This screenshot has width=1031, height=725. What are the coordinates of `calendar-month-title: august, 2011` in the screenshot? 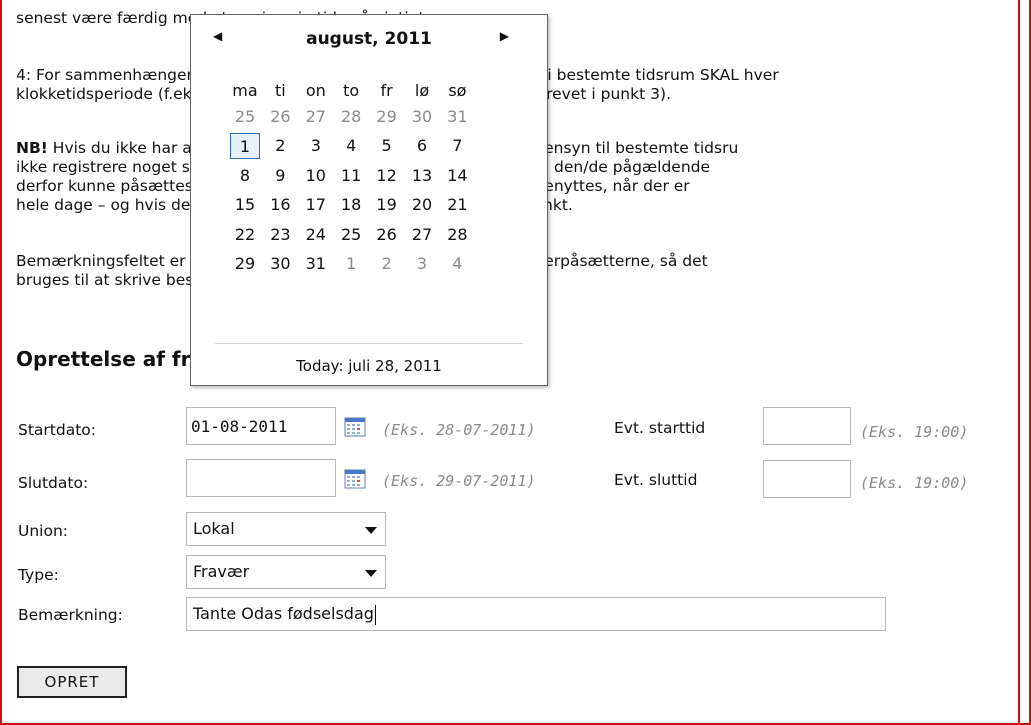 It's located at (369, 39).